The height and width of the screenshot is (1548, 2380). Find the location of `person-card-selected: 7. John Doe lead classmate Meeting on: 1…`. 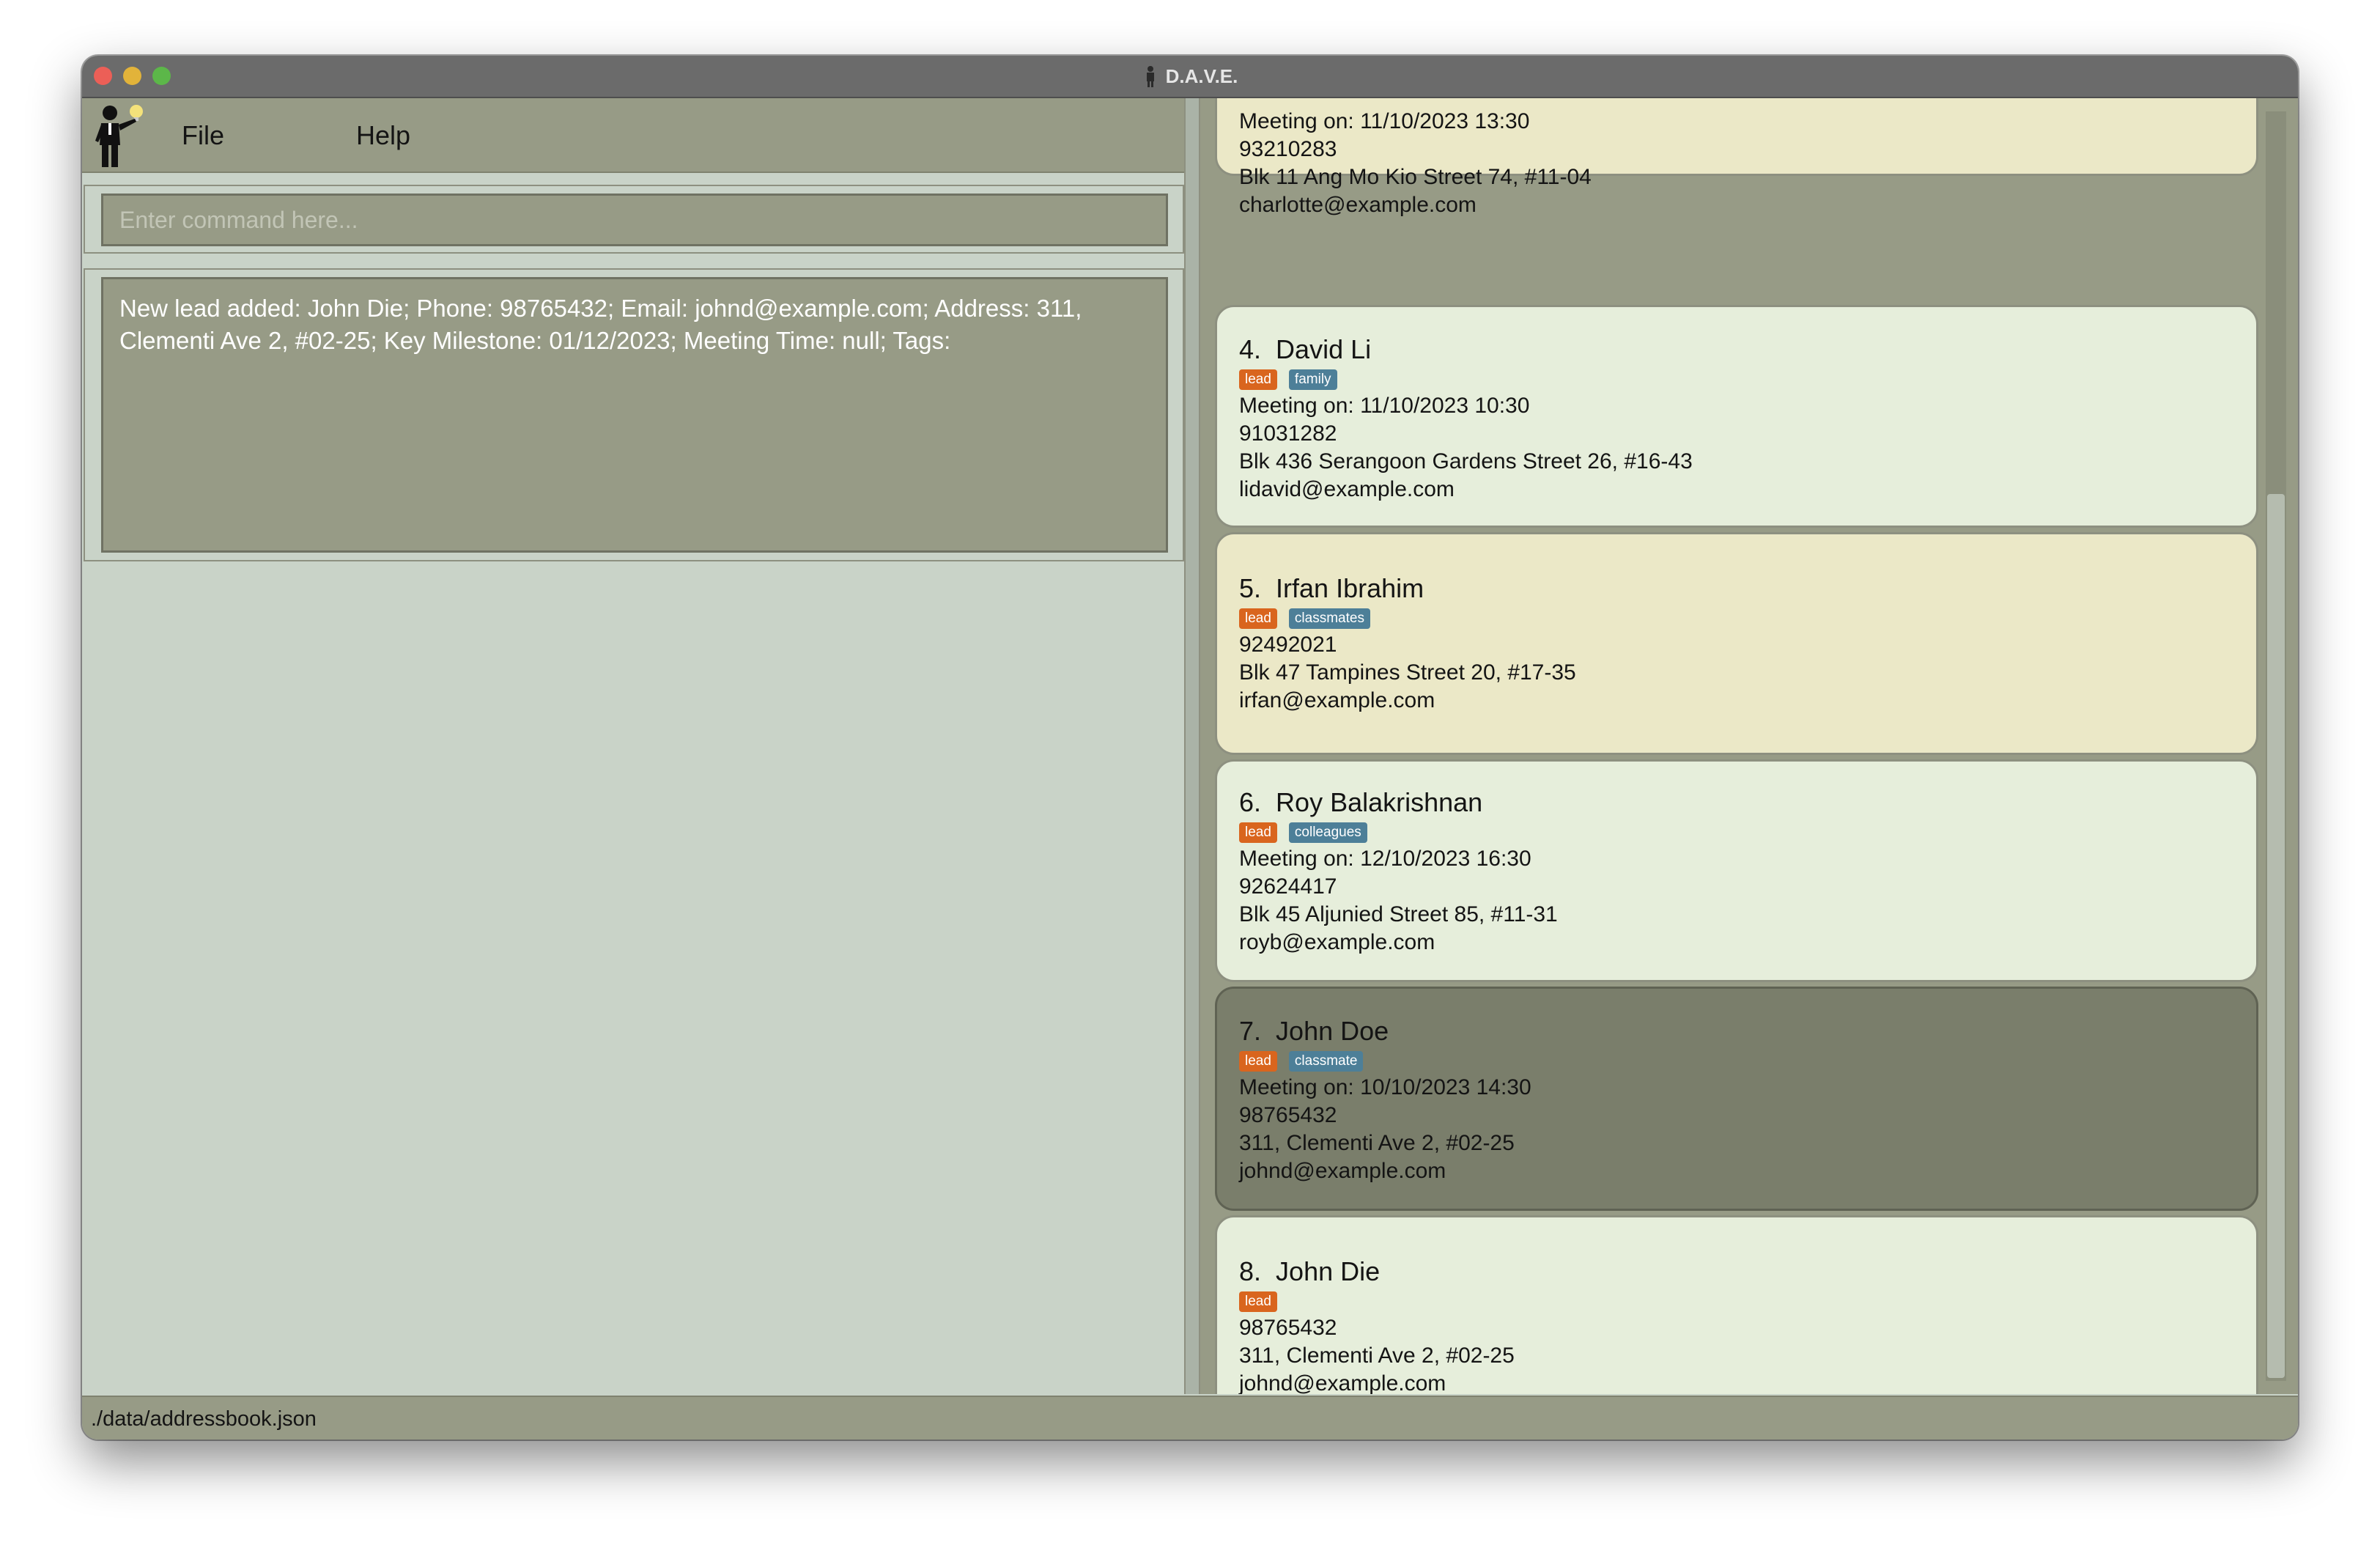

person-card-selected: 7. John Doe lead classmate Meeting on: 1… is located at coordinates (1736, 1099).